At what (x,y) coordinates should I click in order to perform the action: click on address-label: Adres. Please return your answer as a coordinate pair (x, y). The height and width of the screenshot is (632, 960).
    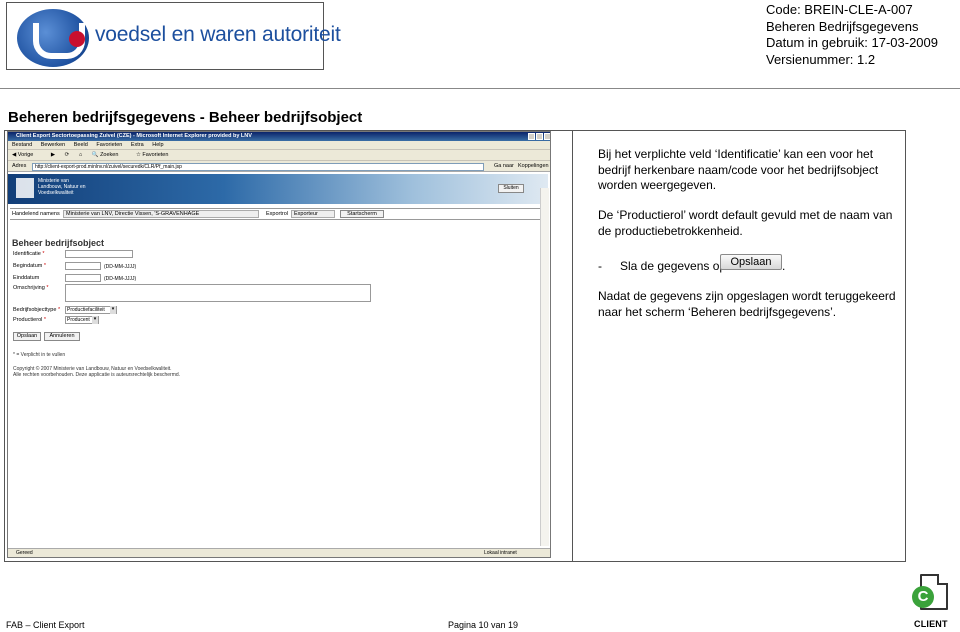
    Looking at the image, I should click on (19, 166).